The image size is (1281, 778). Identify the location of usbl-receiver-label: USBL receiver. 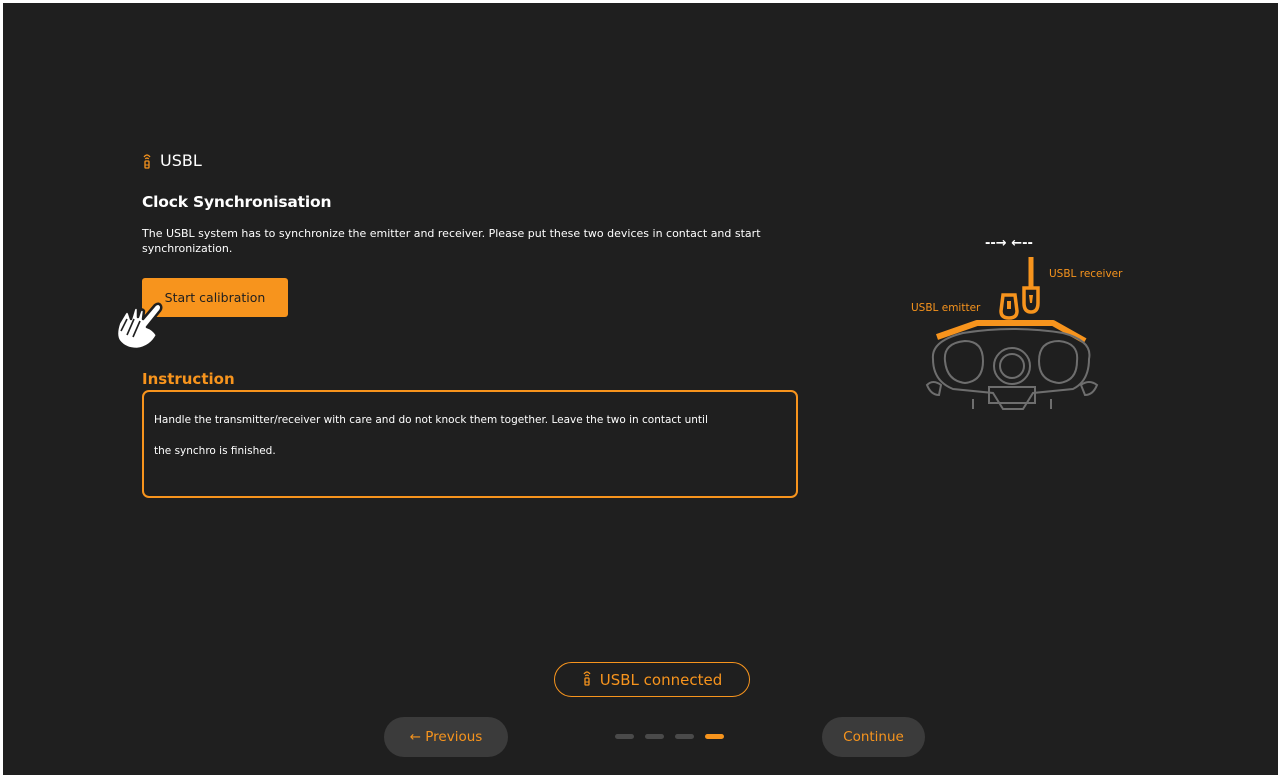
(1086, 274).